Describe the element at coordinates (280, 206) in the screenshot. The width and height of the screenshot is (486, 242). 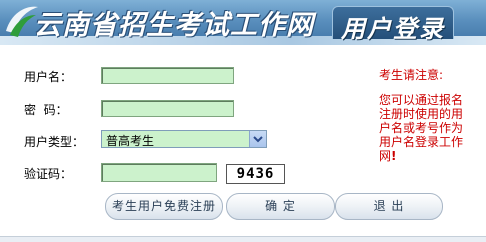
I see `confirm-button: 确 定` at that location.